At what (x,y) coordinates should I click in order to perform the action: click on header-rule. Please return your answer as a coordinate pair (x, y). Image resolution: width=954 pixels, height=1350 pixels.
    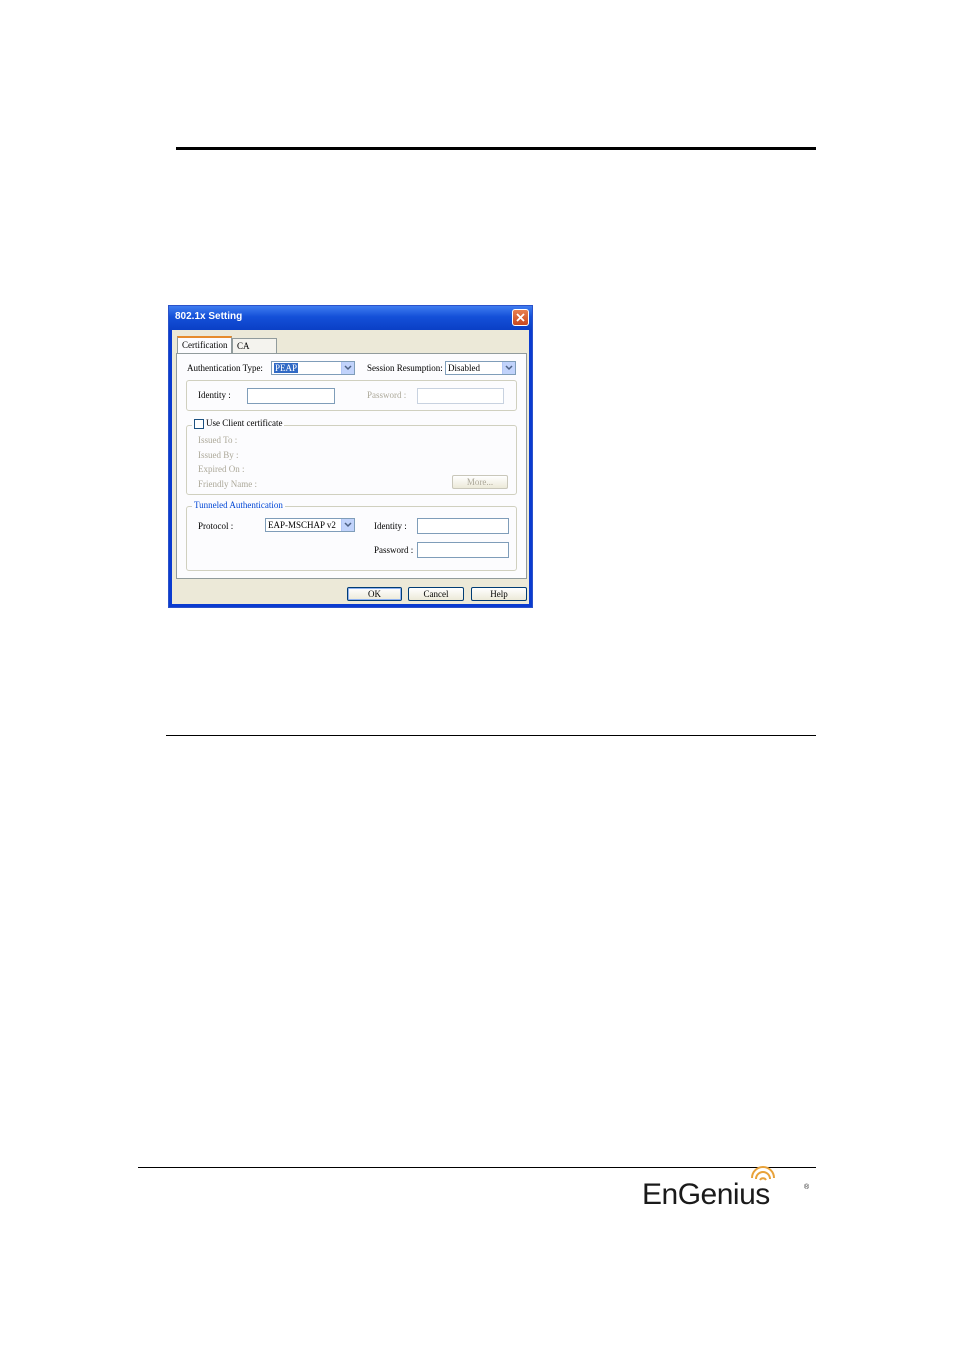
    Looking at the image, I should click on (496, 148).